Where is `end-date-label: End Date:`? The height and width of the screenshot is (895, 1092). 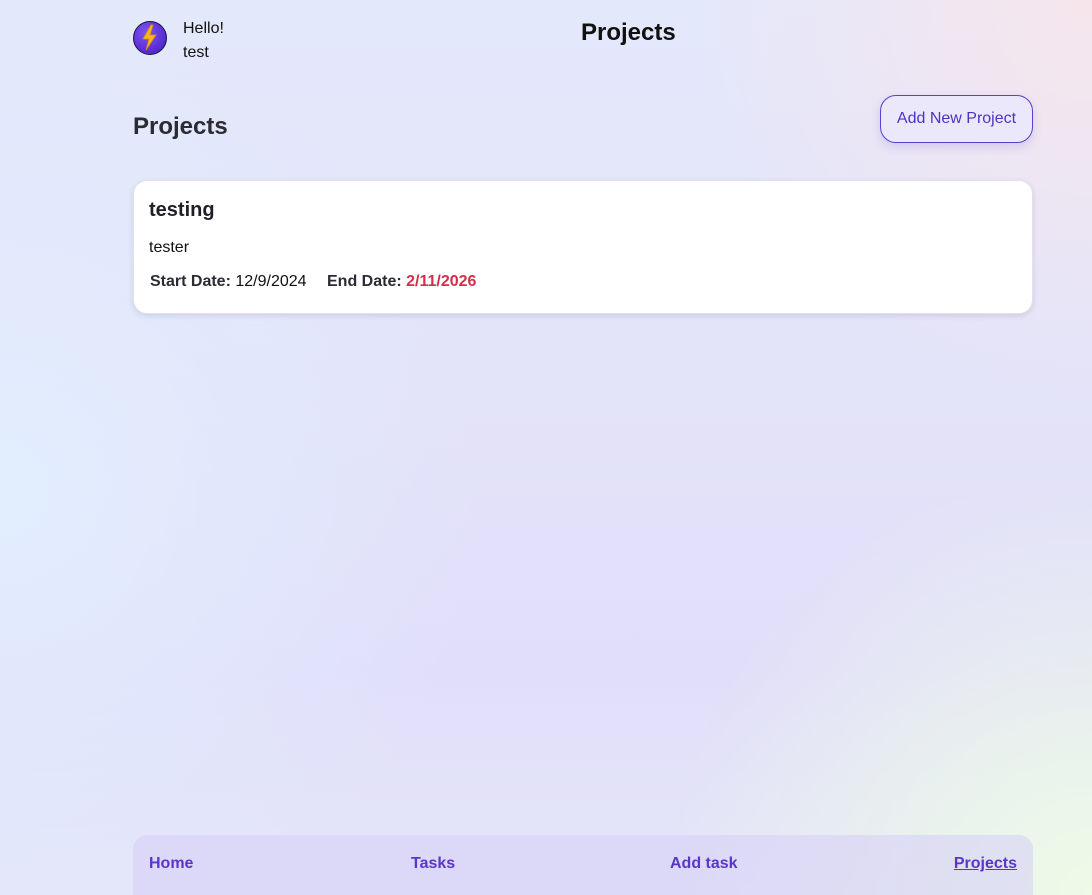
end-date-label: End Date: is located at coordinates (364, 281).